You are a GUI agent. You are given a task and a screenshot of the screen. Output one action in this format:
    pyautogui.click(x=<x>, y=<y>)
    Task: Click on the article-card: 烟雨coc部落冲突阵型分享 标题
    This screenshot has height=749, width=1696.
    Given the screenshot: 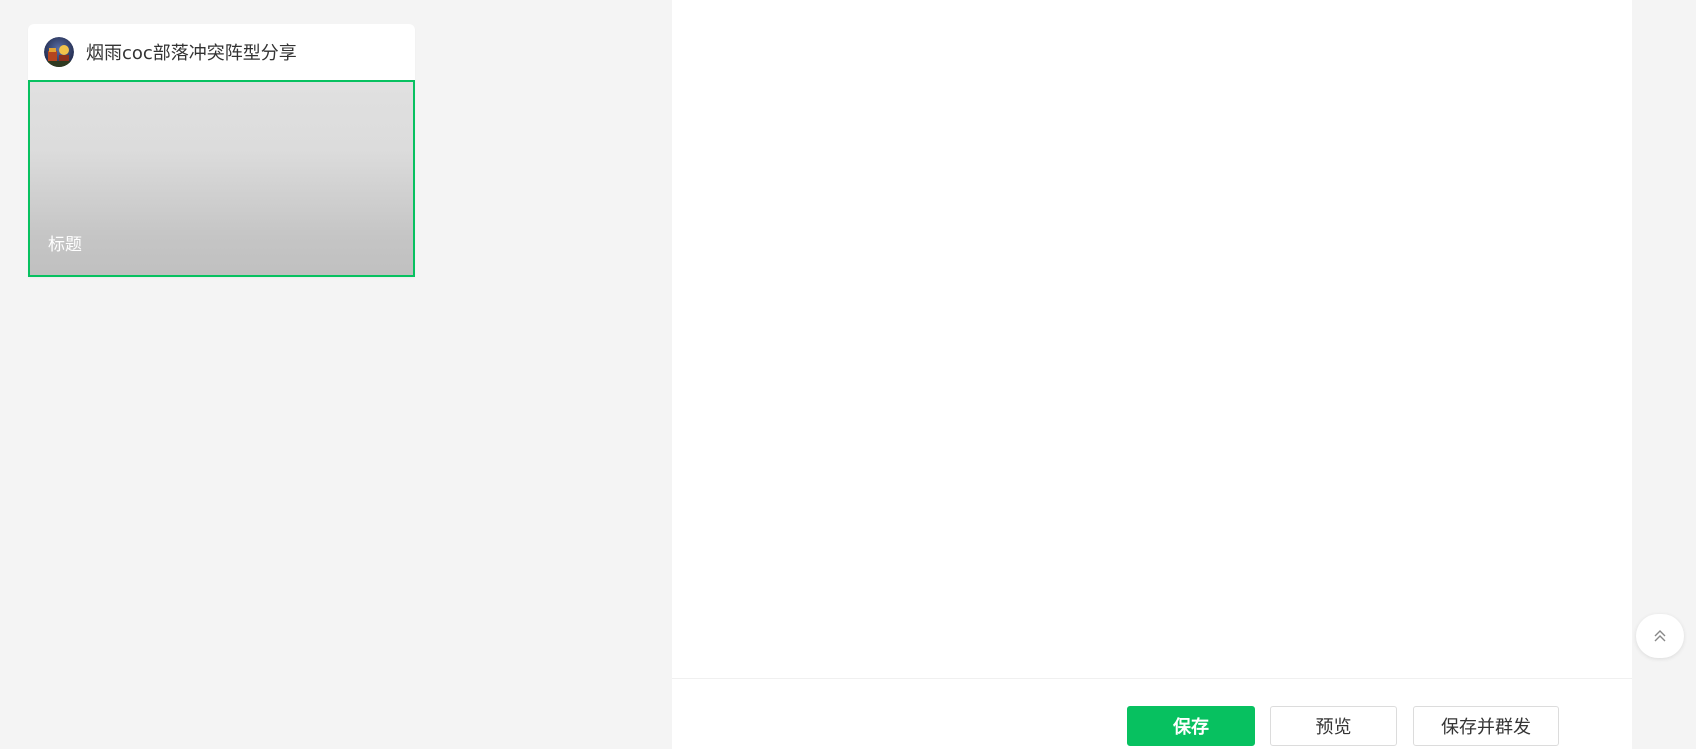 What is the action you would take?
    pyautogui.click(x=221, y=150)
    